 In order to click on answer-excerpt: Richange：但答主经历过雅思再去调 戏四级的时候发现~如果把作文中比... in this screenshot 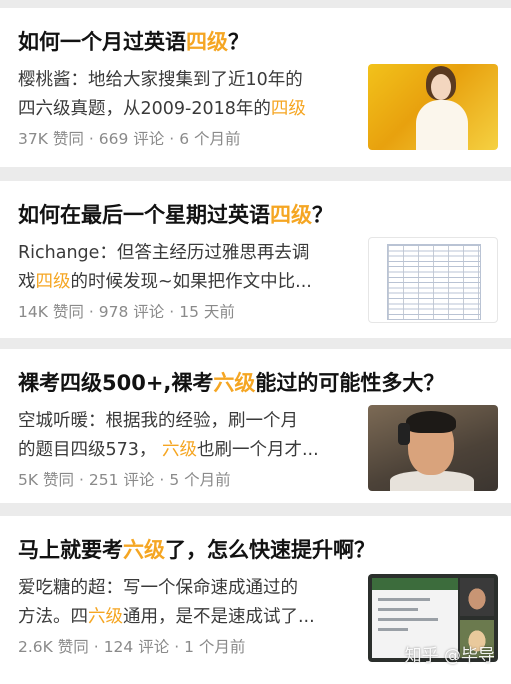, I will do `click(187, 268)`.